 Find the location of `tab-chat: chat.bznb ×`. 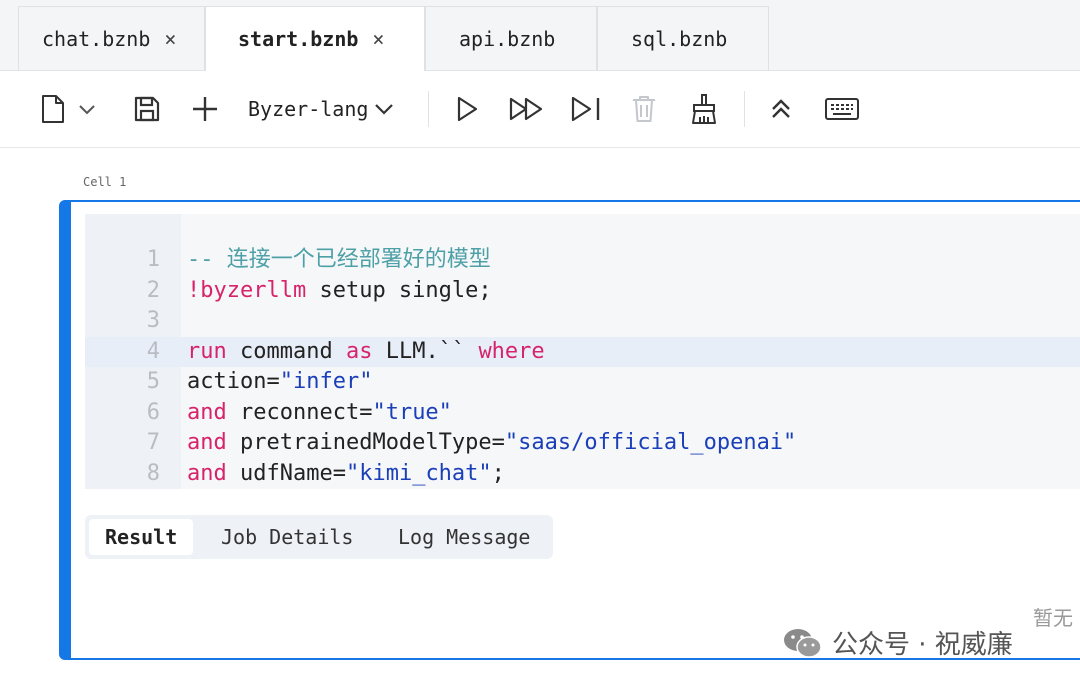

tab-chat: chat.bznb × is located at coordinates (111, 38).